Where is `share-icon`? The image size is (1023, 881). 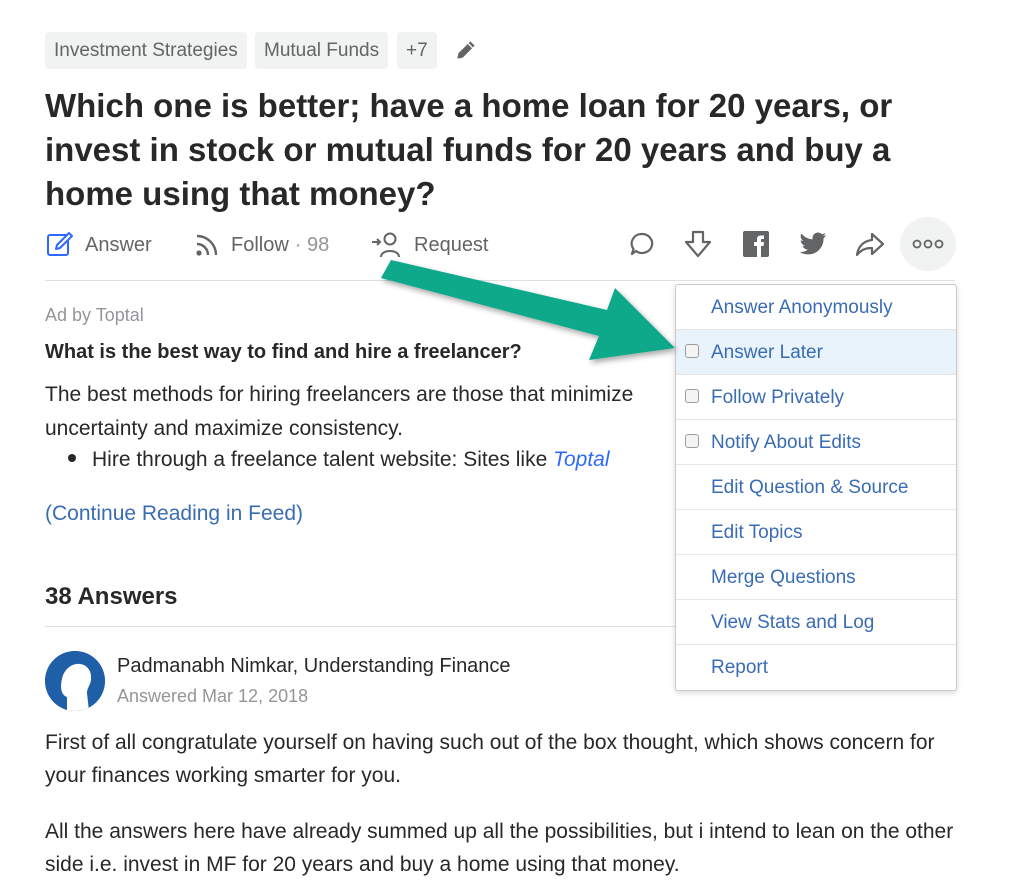 share-icon is located at coordinates (870, 244).